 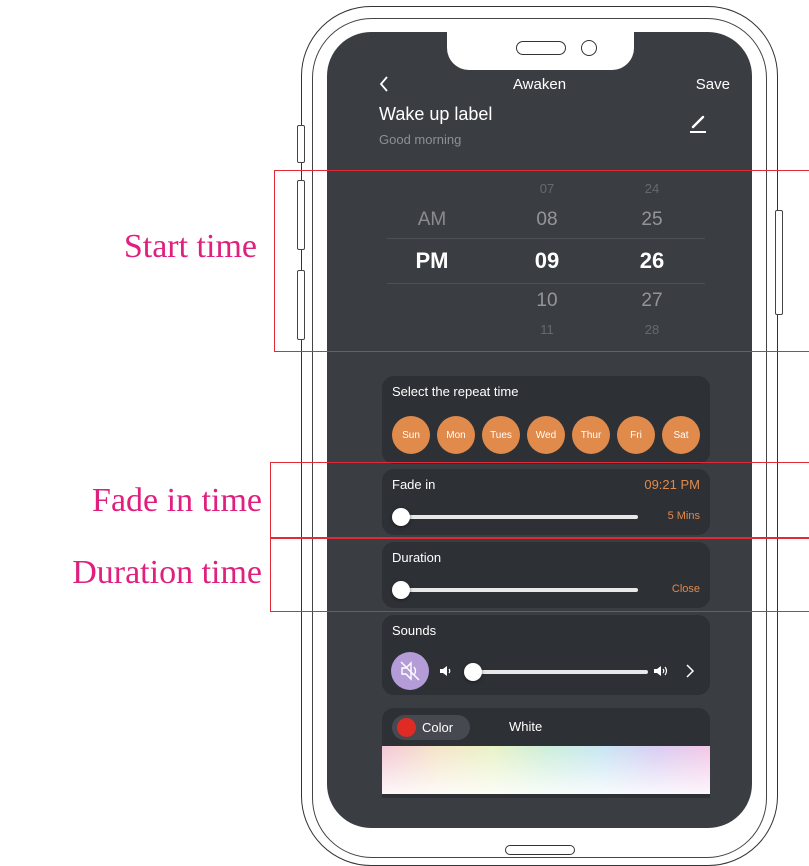 I want to click on repeat-label: Select the repeat time, so click(x=455, y=391).